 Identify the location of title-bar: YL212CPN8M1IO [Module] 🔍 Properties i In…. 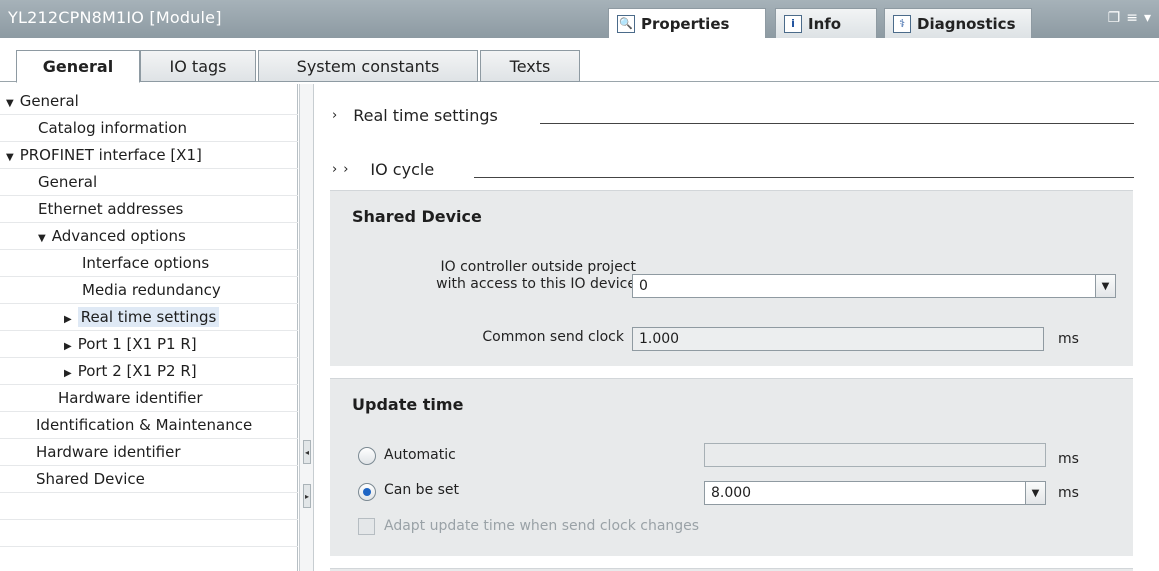
(579, 19).